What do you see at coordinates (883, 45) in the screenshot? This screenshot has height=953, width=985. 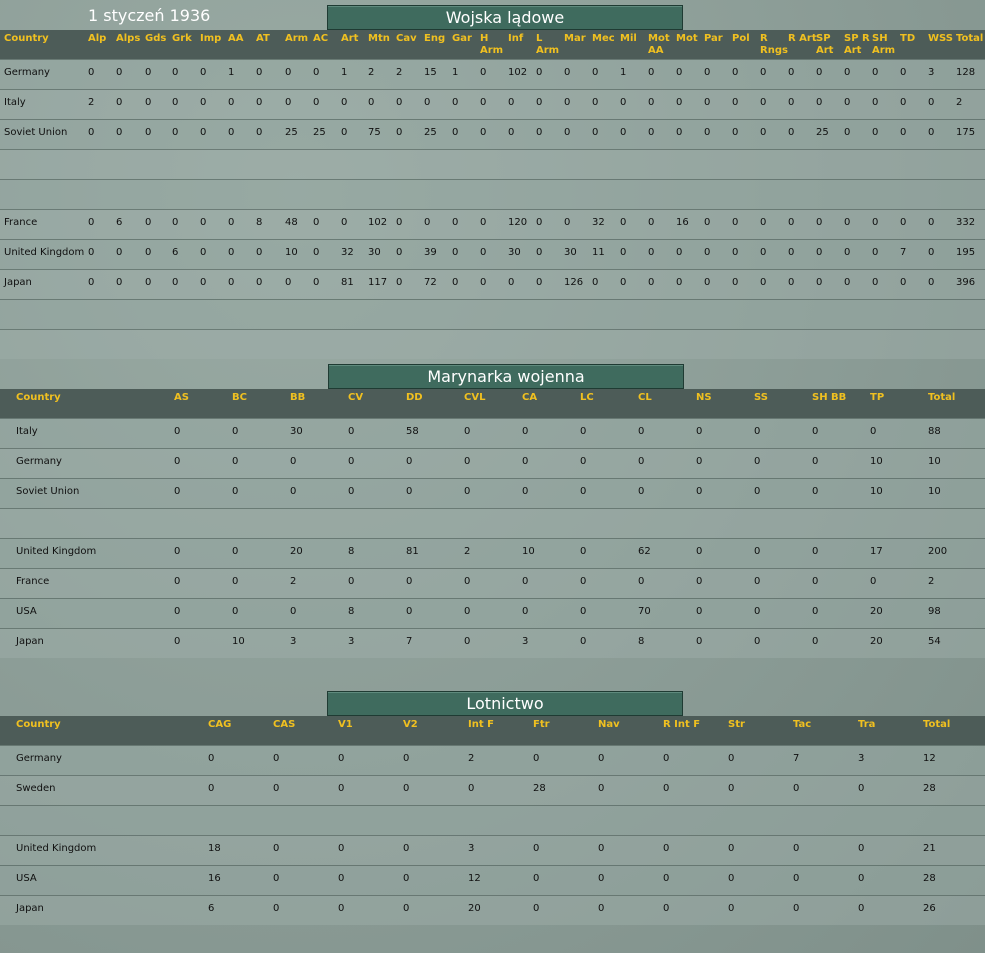 I see `land-column-header: SH Arm` at bounding box center [883, 45].